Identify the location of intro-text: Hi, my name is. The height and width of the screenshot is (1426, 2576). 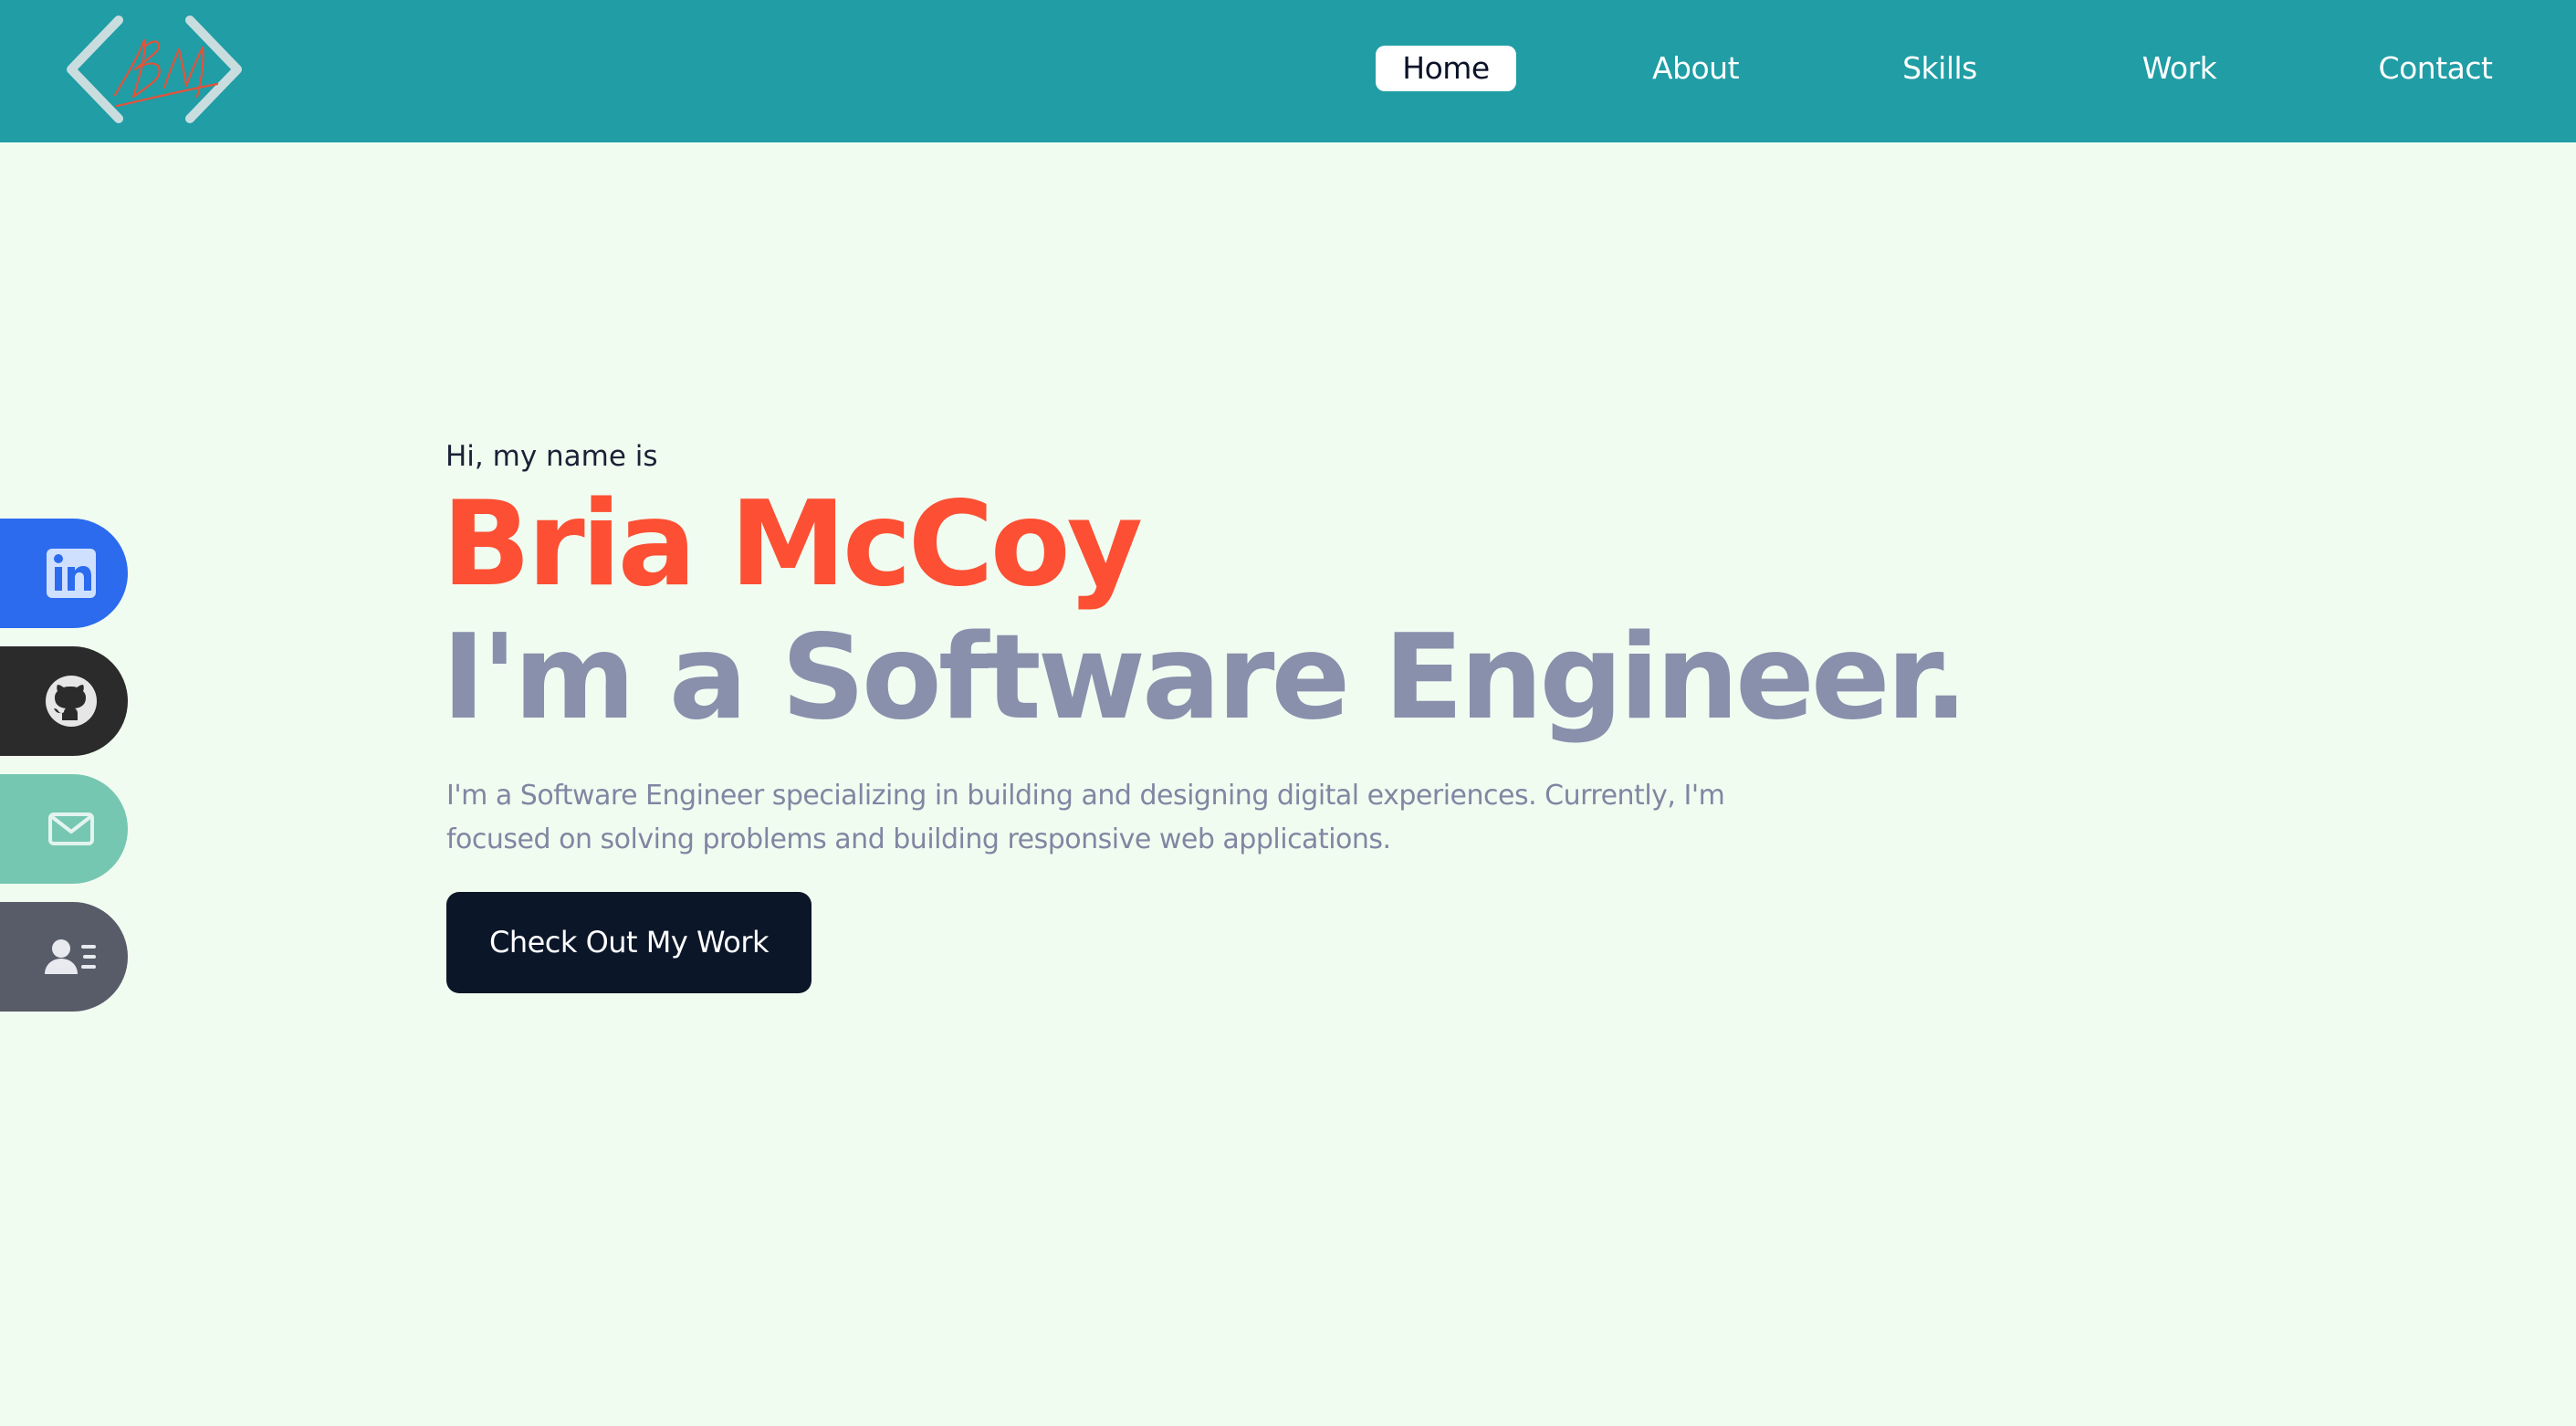
(552, 457).